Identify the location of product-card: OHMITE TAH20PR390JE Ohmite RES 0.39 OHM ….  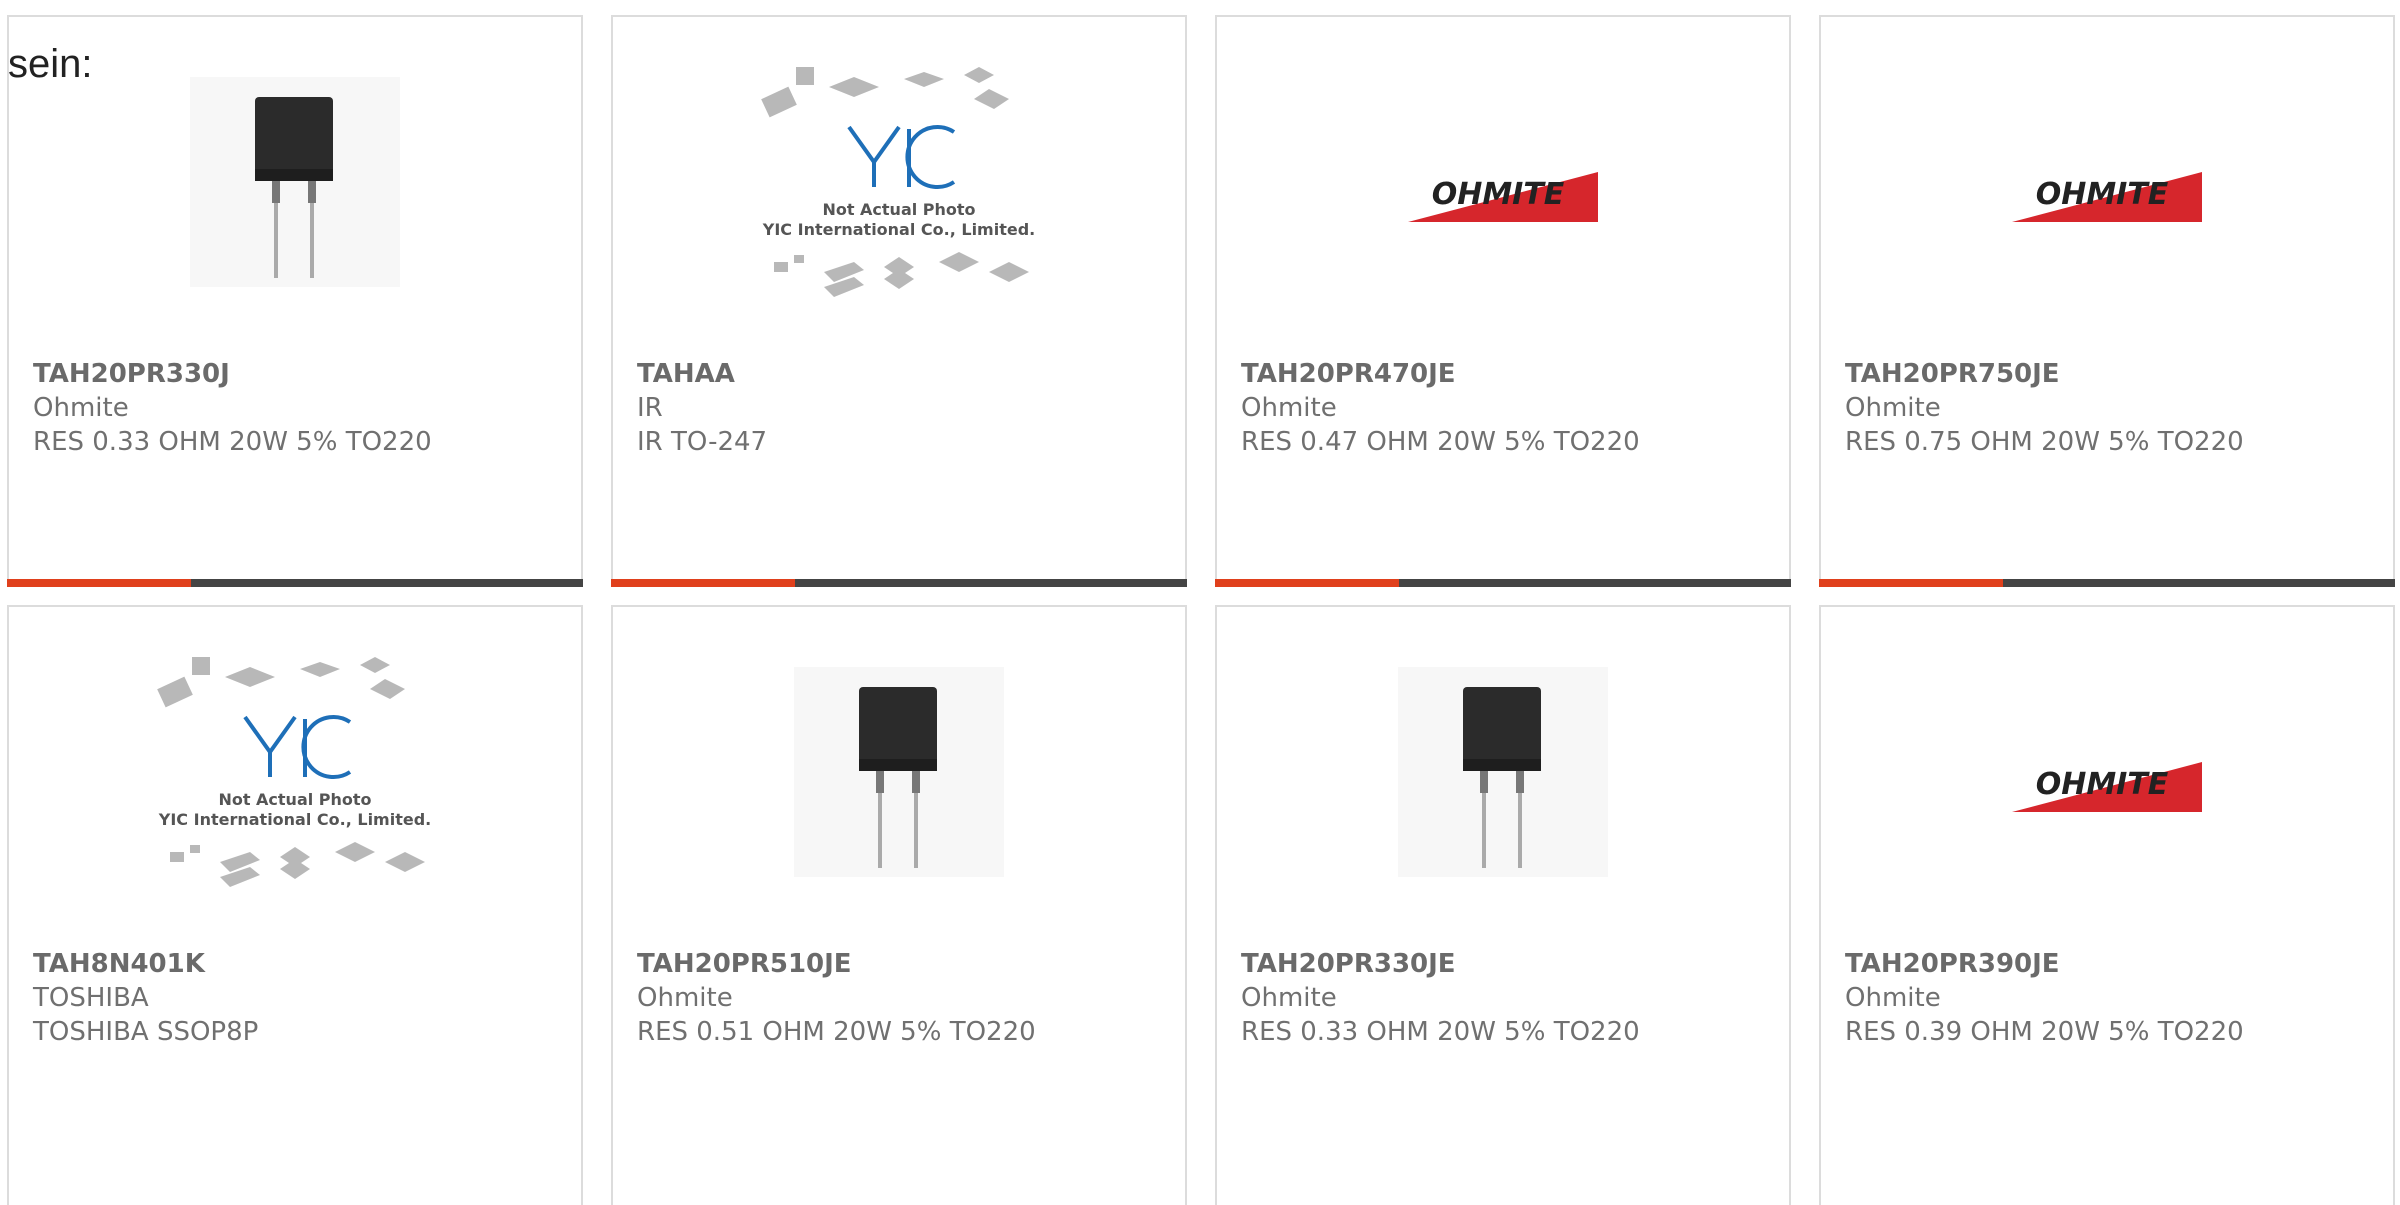
(2107, 905).